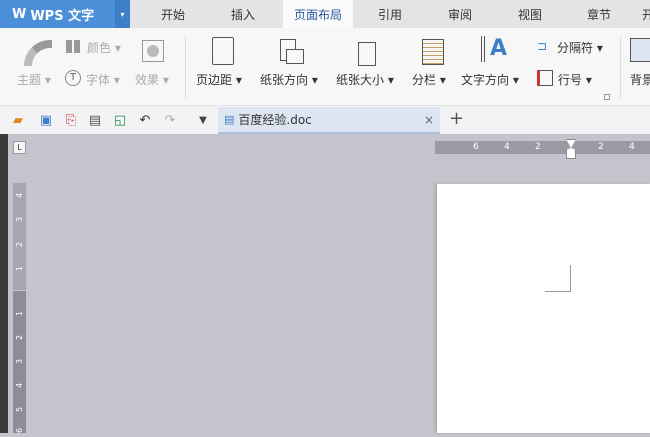 Image resolution: width=650 pixels, height=437 pixels. Describe the element at coordinates (456, 118) in the screenshot. I see `new-tab-button: +` at that location.